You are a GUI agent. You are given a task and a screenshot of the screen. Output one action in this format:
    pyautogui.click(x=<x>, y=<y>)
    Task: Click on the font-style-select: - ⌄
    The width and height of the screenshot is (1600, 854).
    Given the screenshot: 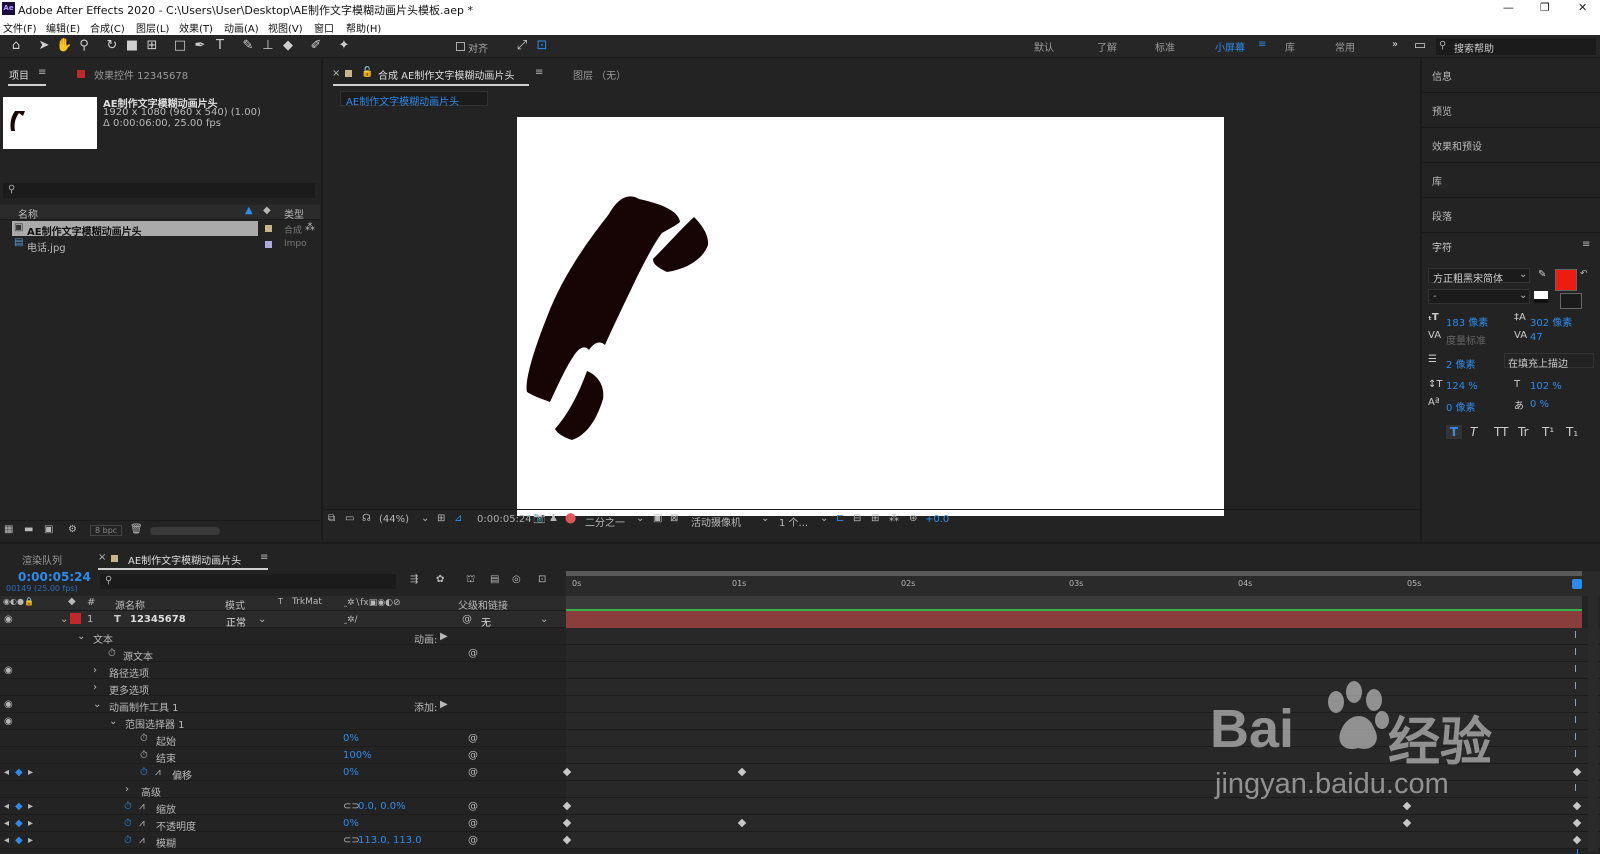 What is the action you would take?
    pyautogui.click(x=1479, y=296)
    